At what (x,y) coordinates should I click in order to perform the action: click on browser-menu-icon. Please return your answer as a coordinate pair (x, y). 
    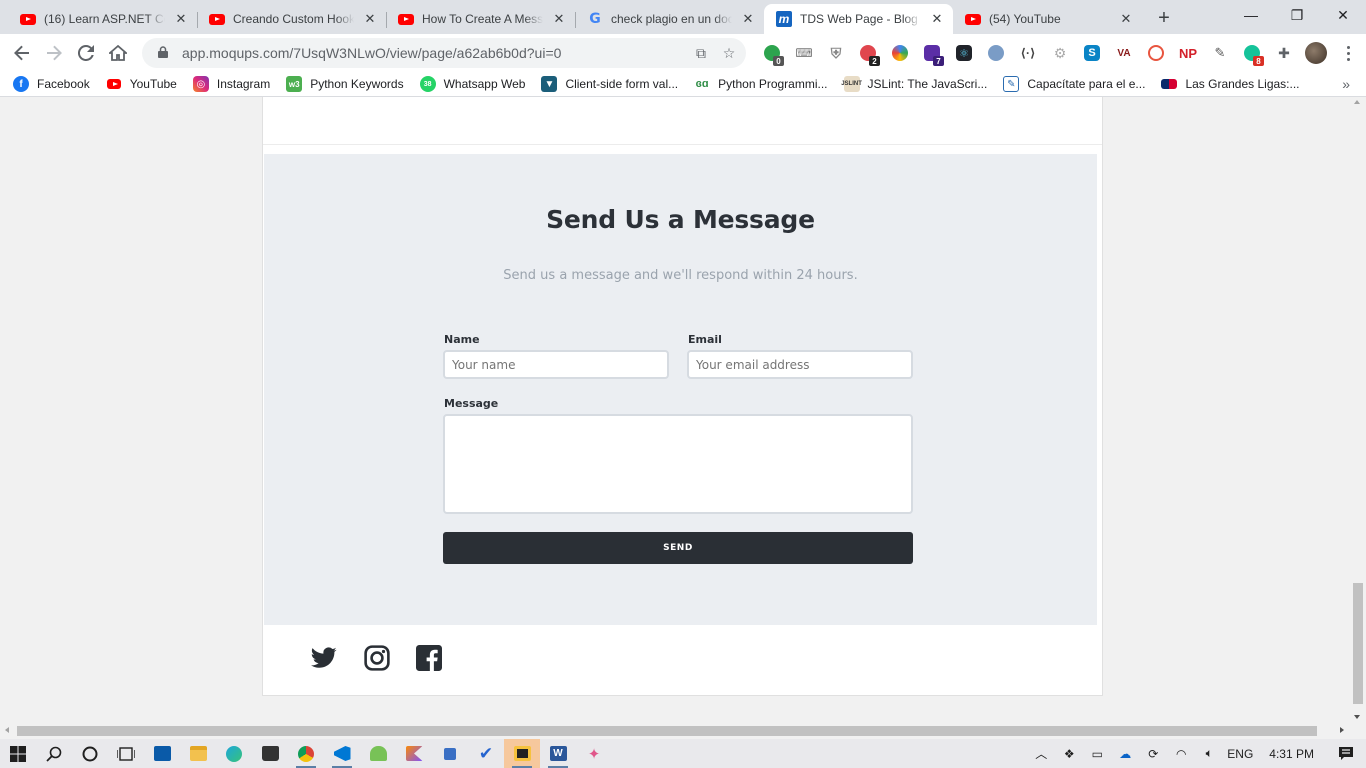
    Looking at the image, I should click on (1348, 53).